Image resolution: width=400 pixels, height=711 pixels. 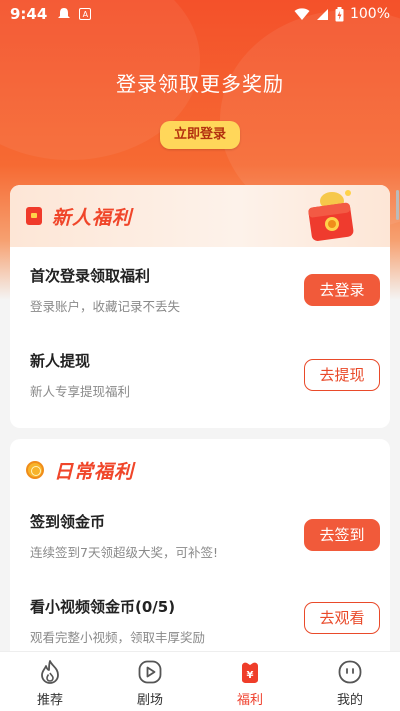 I want to click on newcomer-card-title: 新人福利, so click(x=92, y=217).